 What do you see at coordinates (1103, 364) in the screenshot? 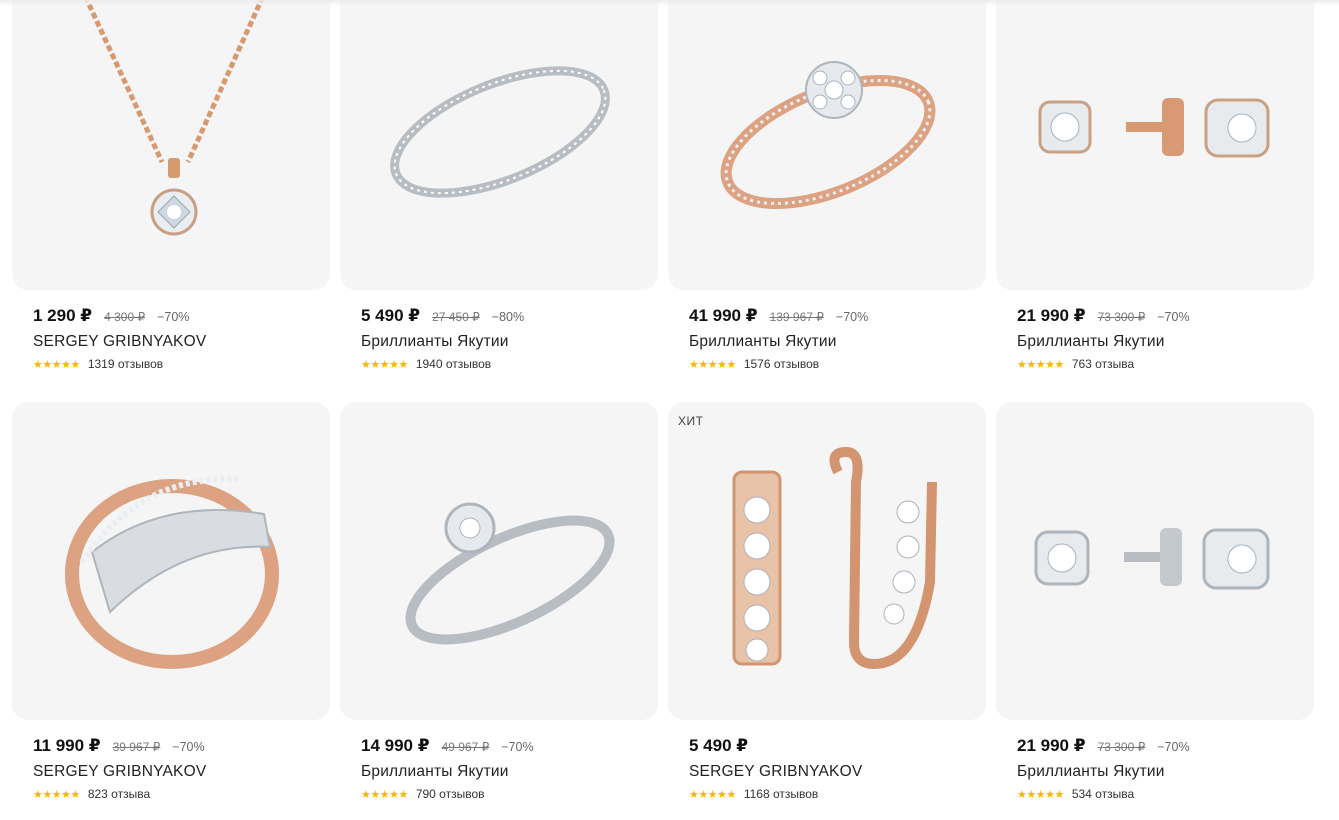
I see `review-count: 763 отзыва` at bounding box center [1103, 364].